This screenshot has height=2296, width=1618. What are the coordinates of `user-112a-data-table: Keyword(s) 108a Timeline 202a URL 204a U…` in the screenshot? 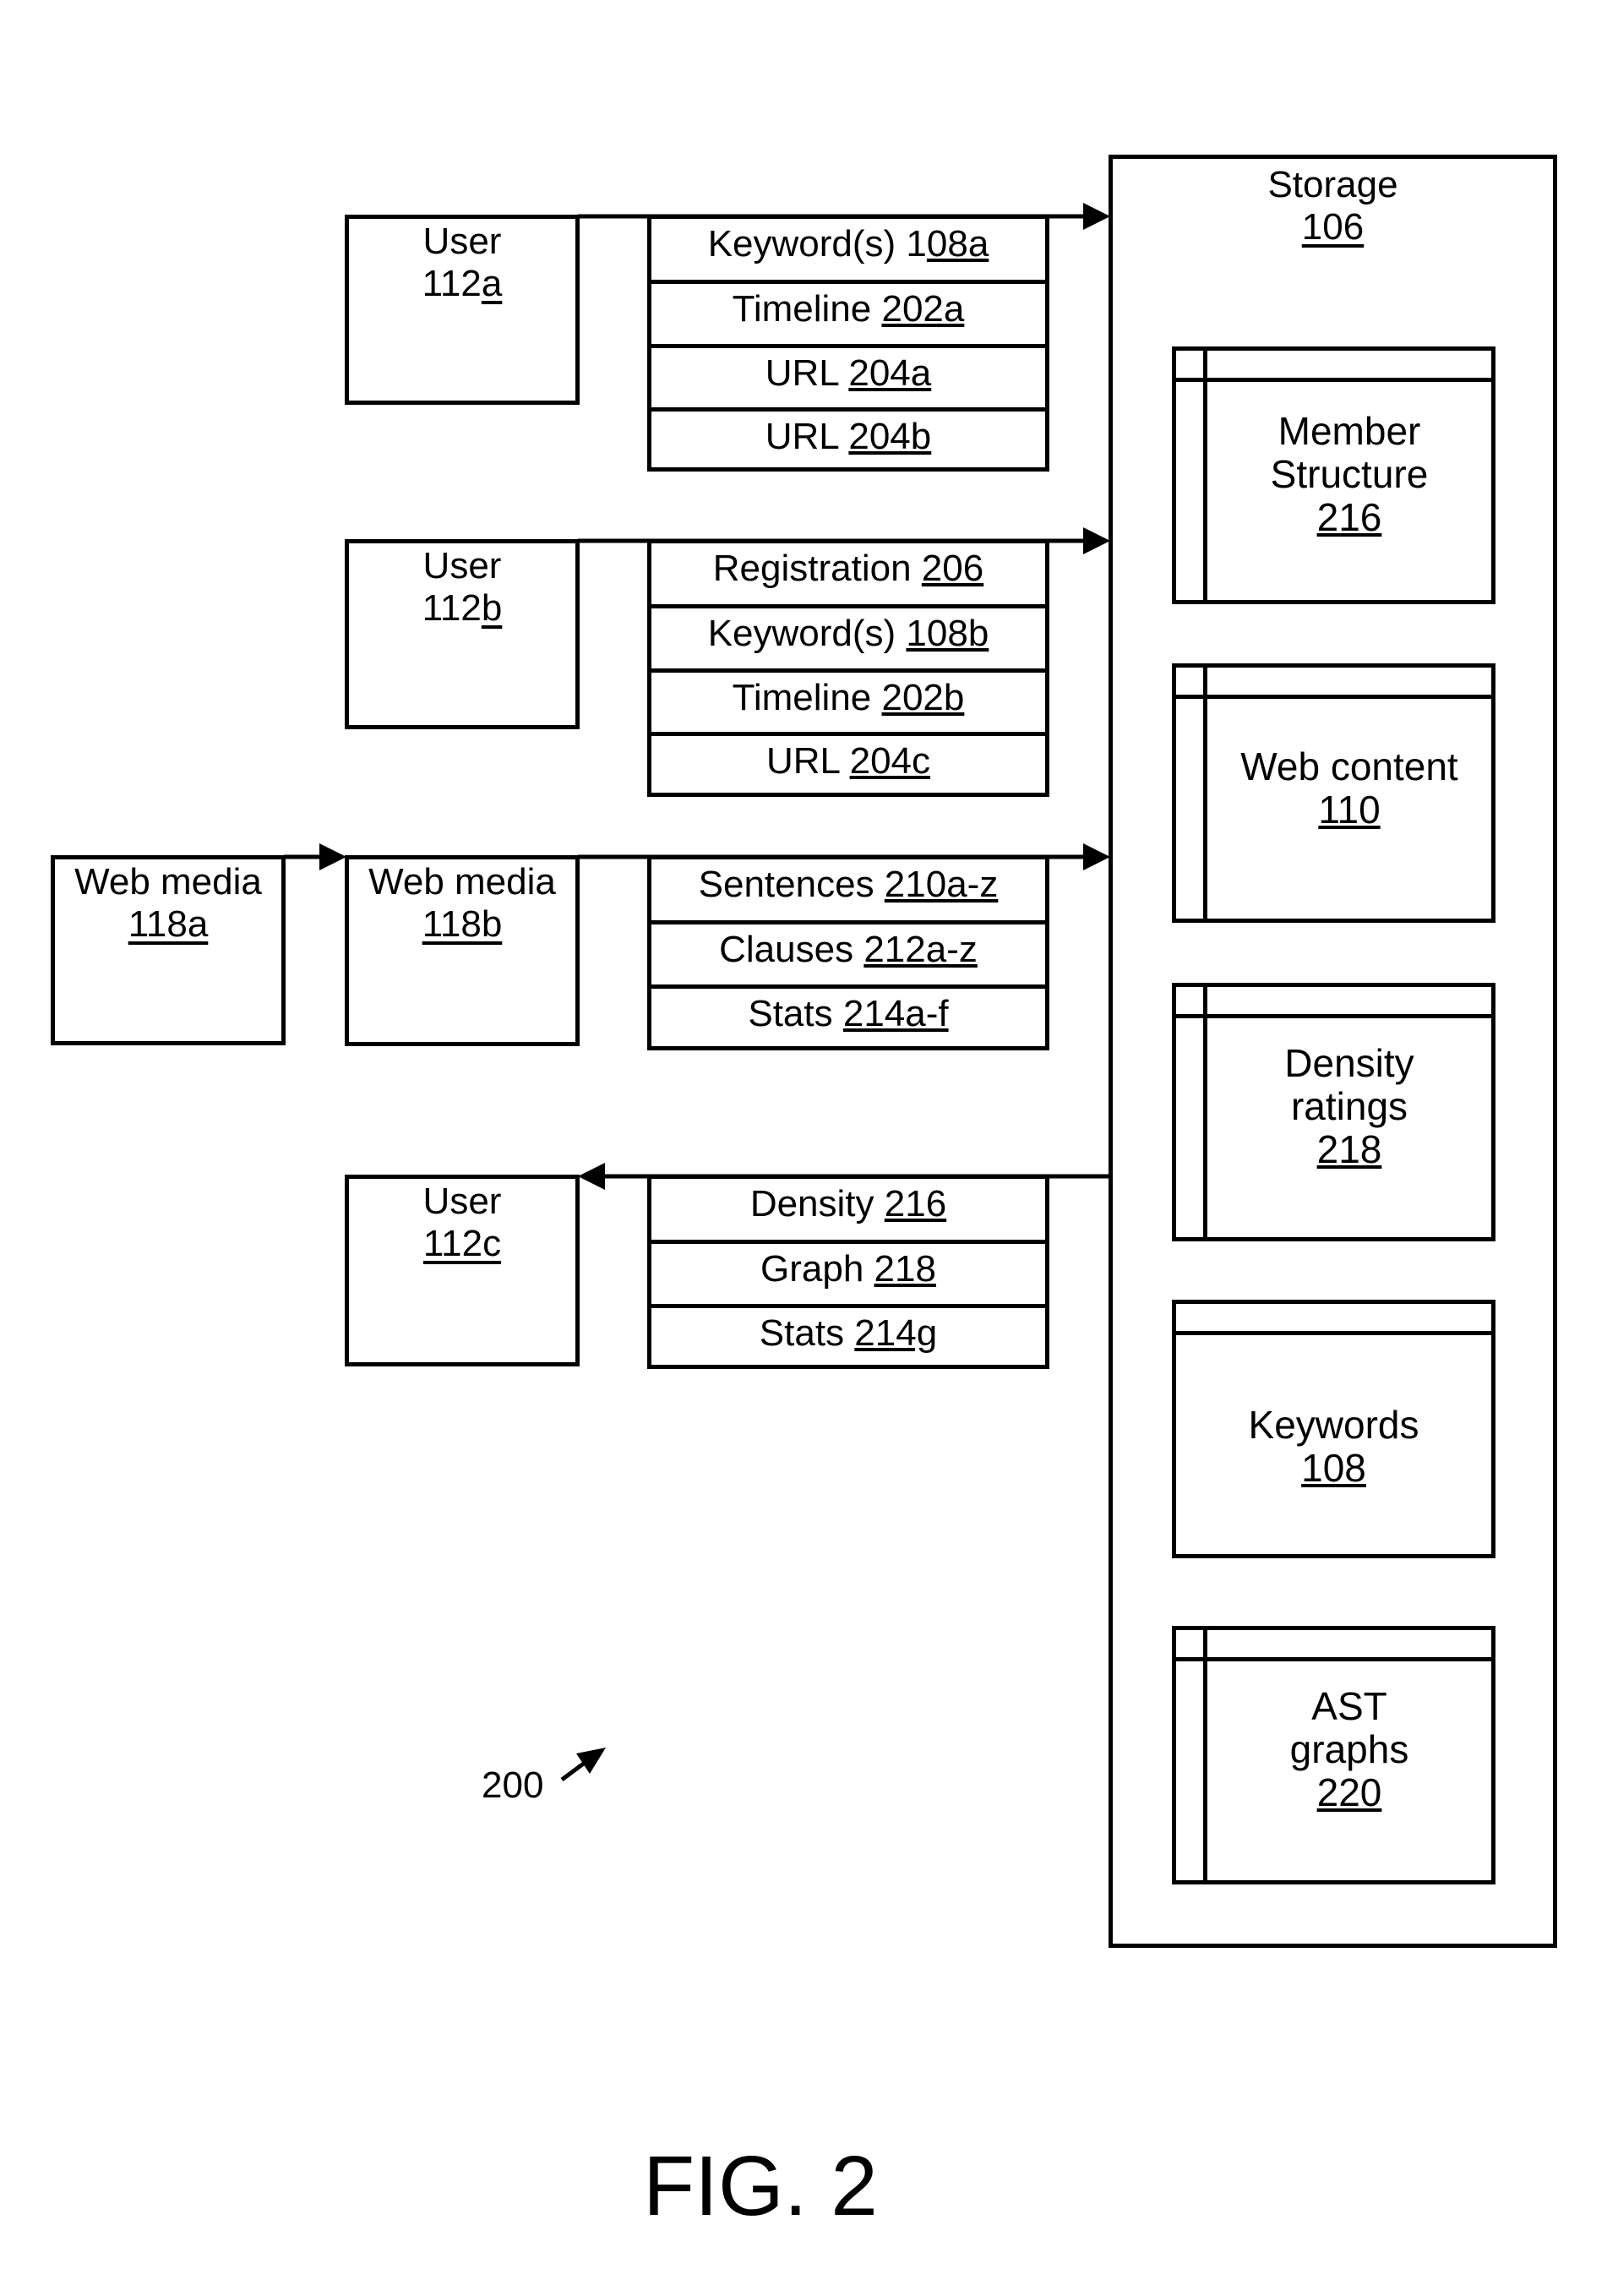 It's located at (848, 343).